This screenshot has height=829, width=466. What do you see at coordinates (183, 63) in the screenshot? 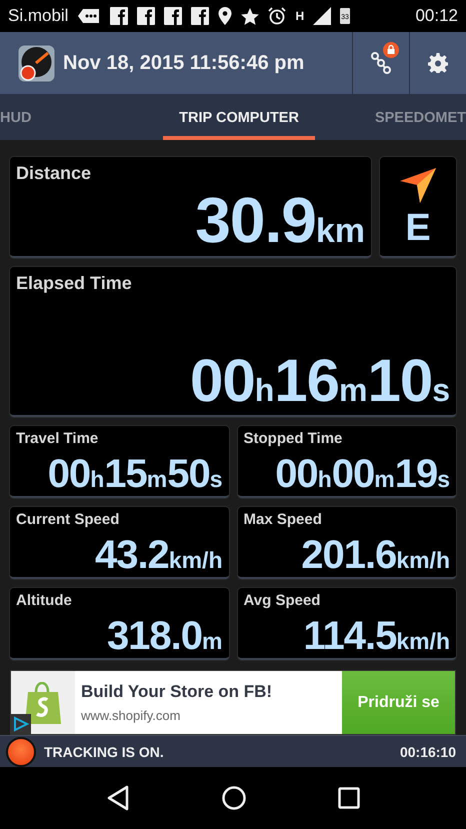
I see `date-time-title: Nov 18, 2015 11:56:46 pm` at bounding box center [183, 63].